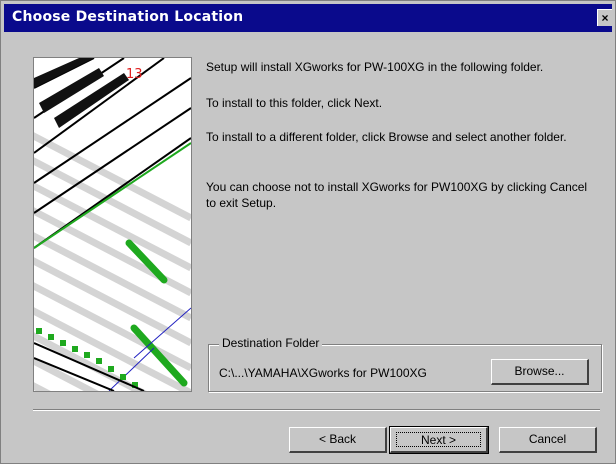  What do you see at coordinates (128, 17) in the screenshot?
I see `dialog-title: Choose Destination Location` at bounding box center [128, 17].